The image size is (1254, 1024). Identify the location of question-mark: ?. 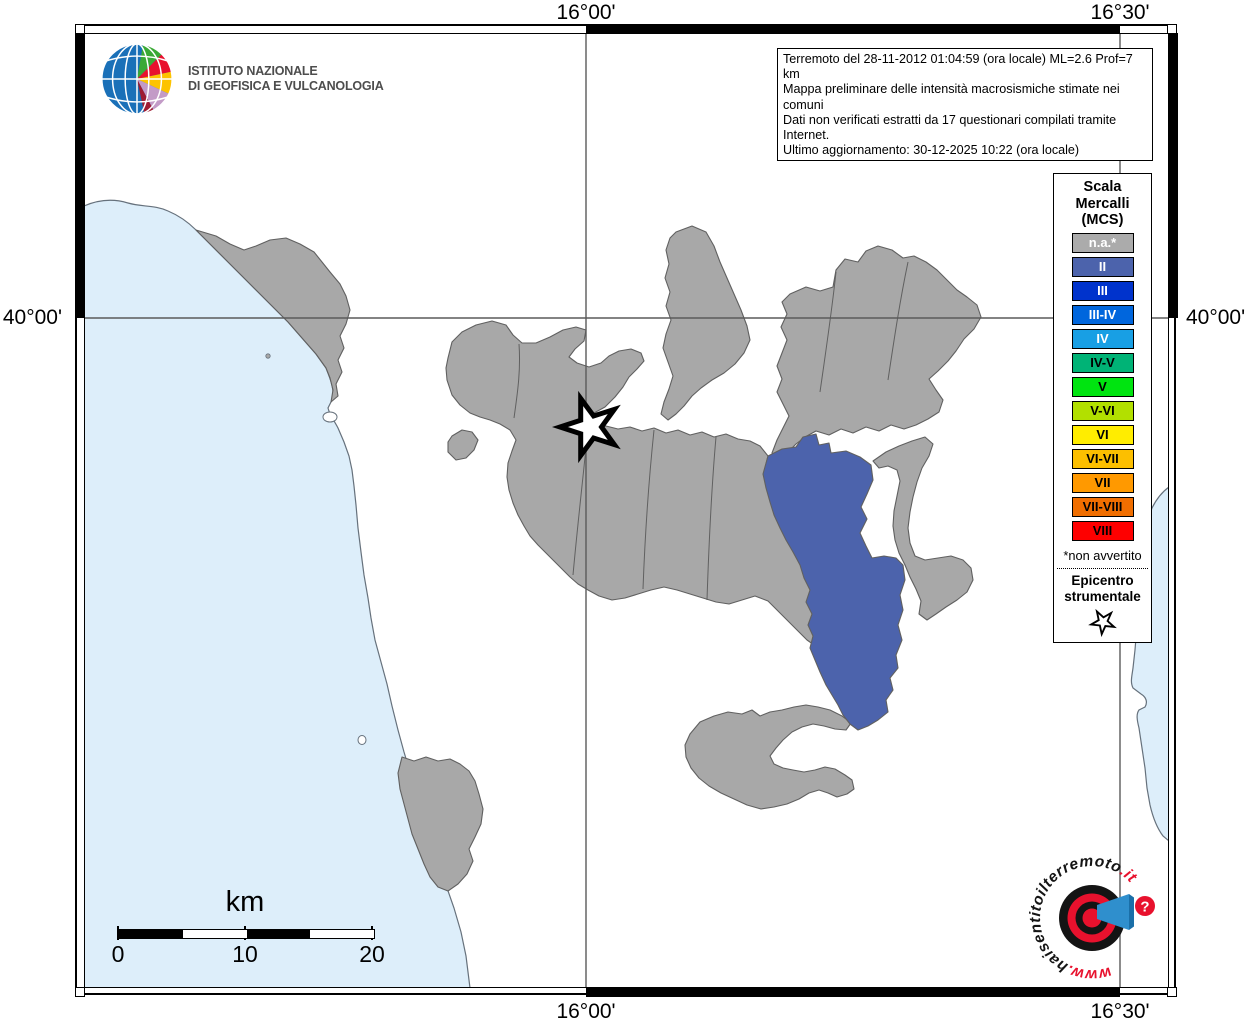
(1144, 907).